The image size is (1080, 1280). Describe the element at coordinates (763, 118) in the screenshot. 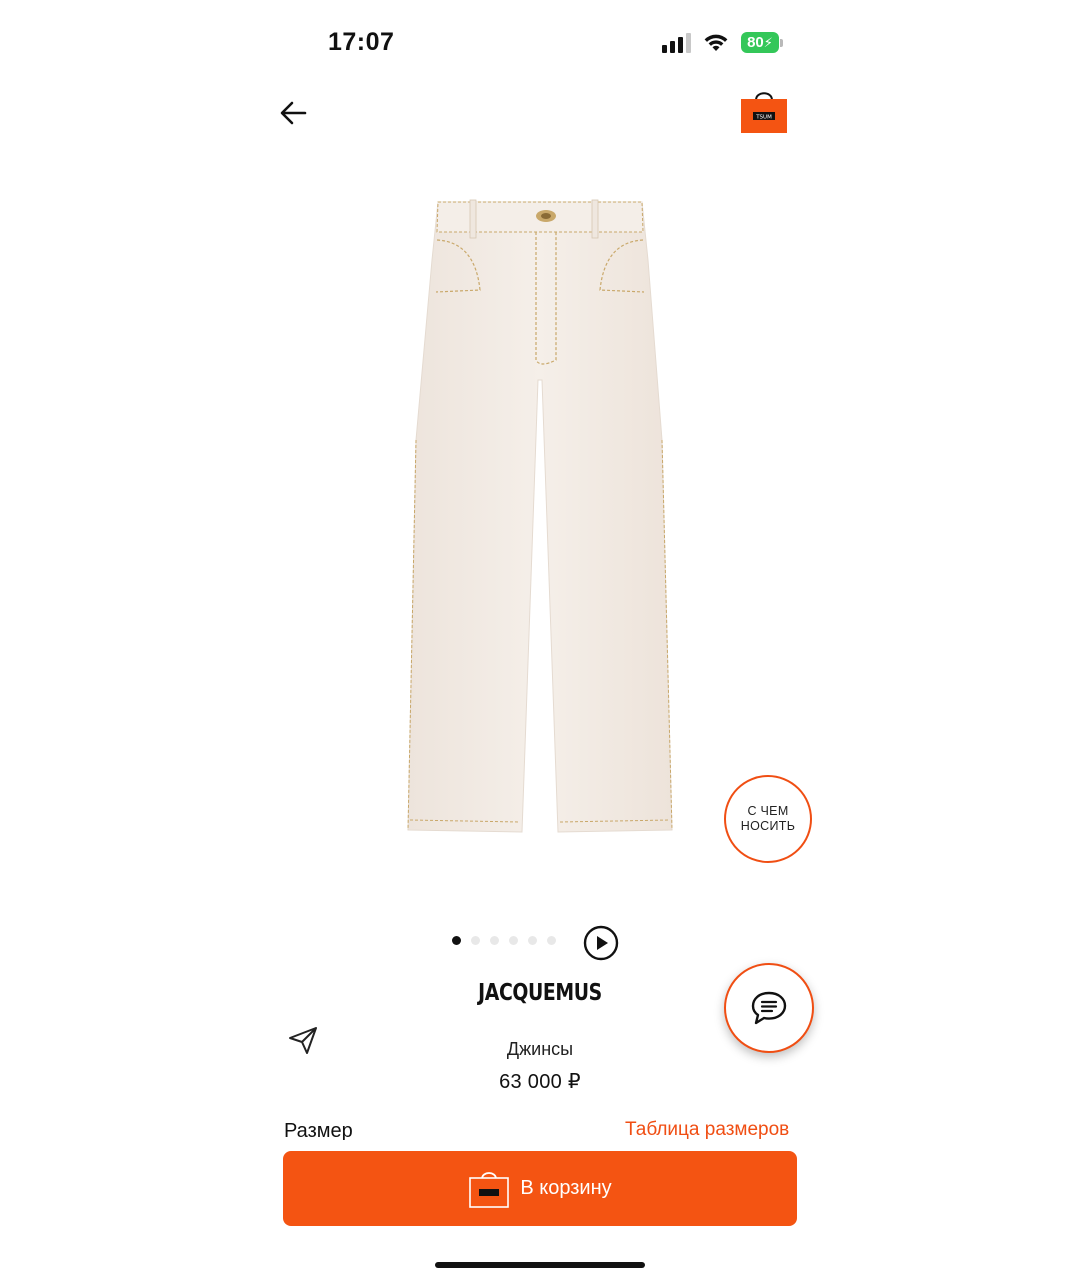

I see `logo-text: TSUM` at that location.